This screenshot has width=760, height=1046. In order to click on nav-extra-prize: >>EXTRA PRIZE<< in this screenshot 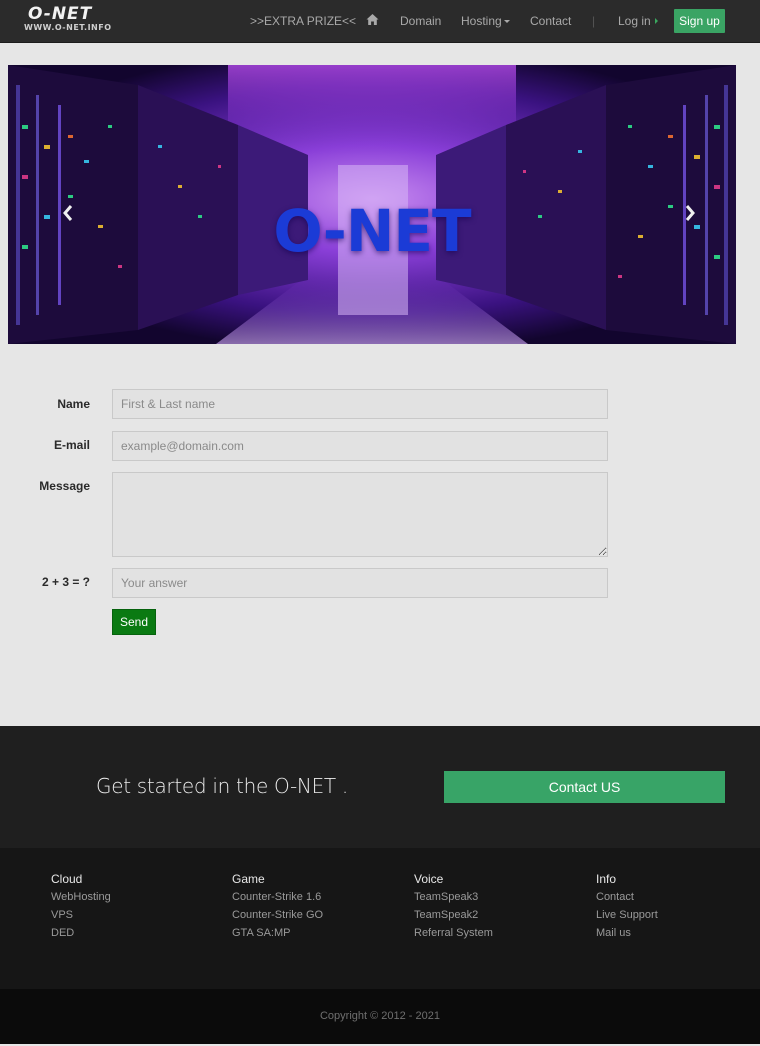, I will do `click(303, 21)`.